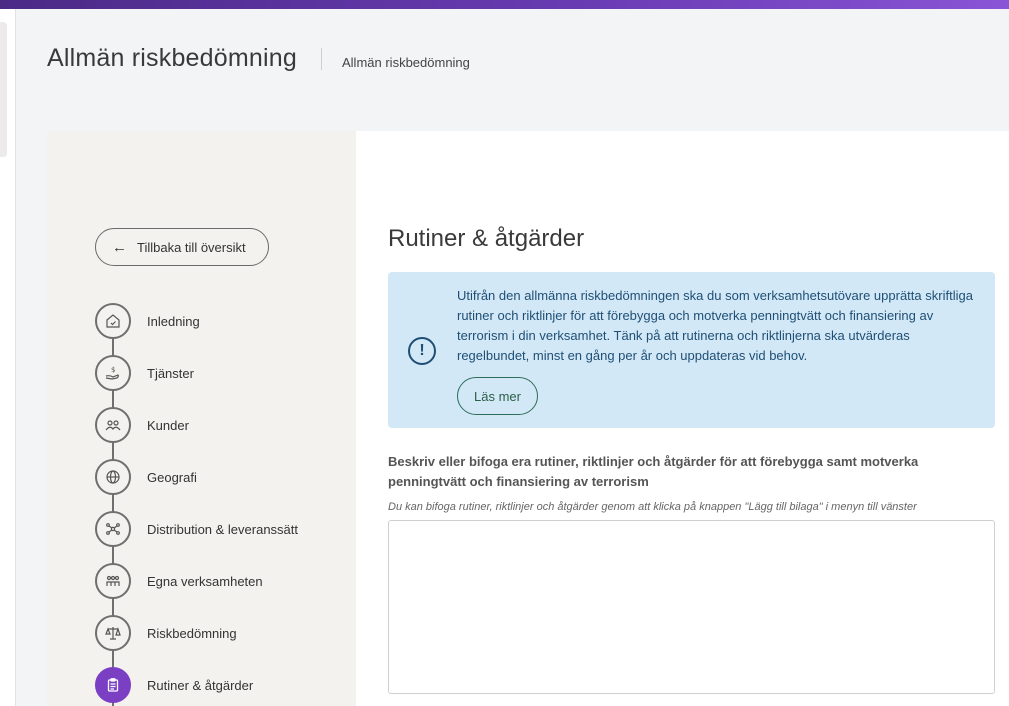 Image resolution: width=1009 pixels, height=706 pixels. Describe the element at coordinates (192, 633) in the screenshot. I see `step-label: Riskbedömning` at that location.